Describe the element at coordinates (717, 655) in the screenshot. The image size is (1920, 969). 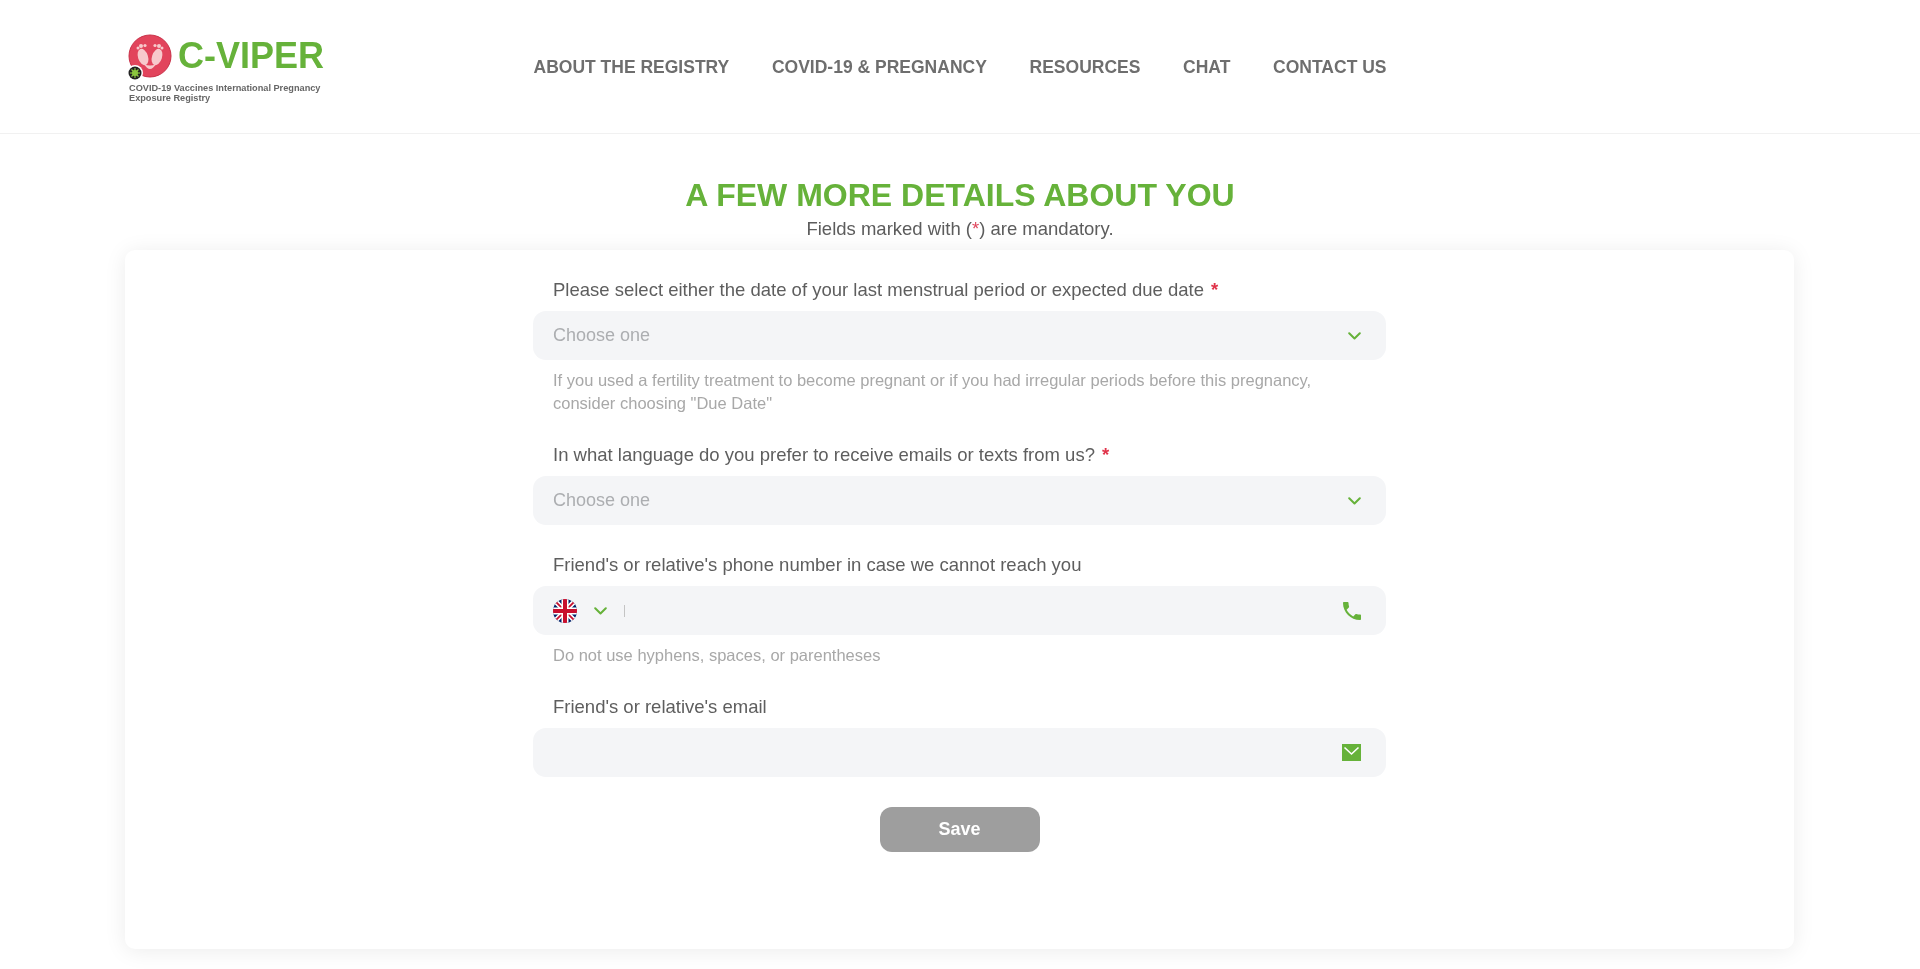
I see `help-text: Do not use hyphens, spaces, or parentheses` at that location.